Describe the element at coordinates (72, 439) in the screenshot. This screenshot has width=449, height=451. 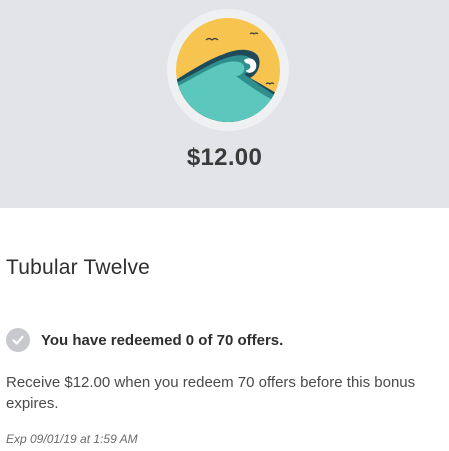
I see `offer-expiry: Exp 09/01/19 at 1:59 AM` at that location.